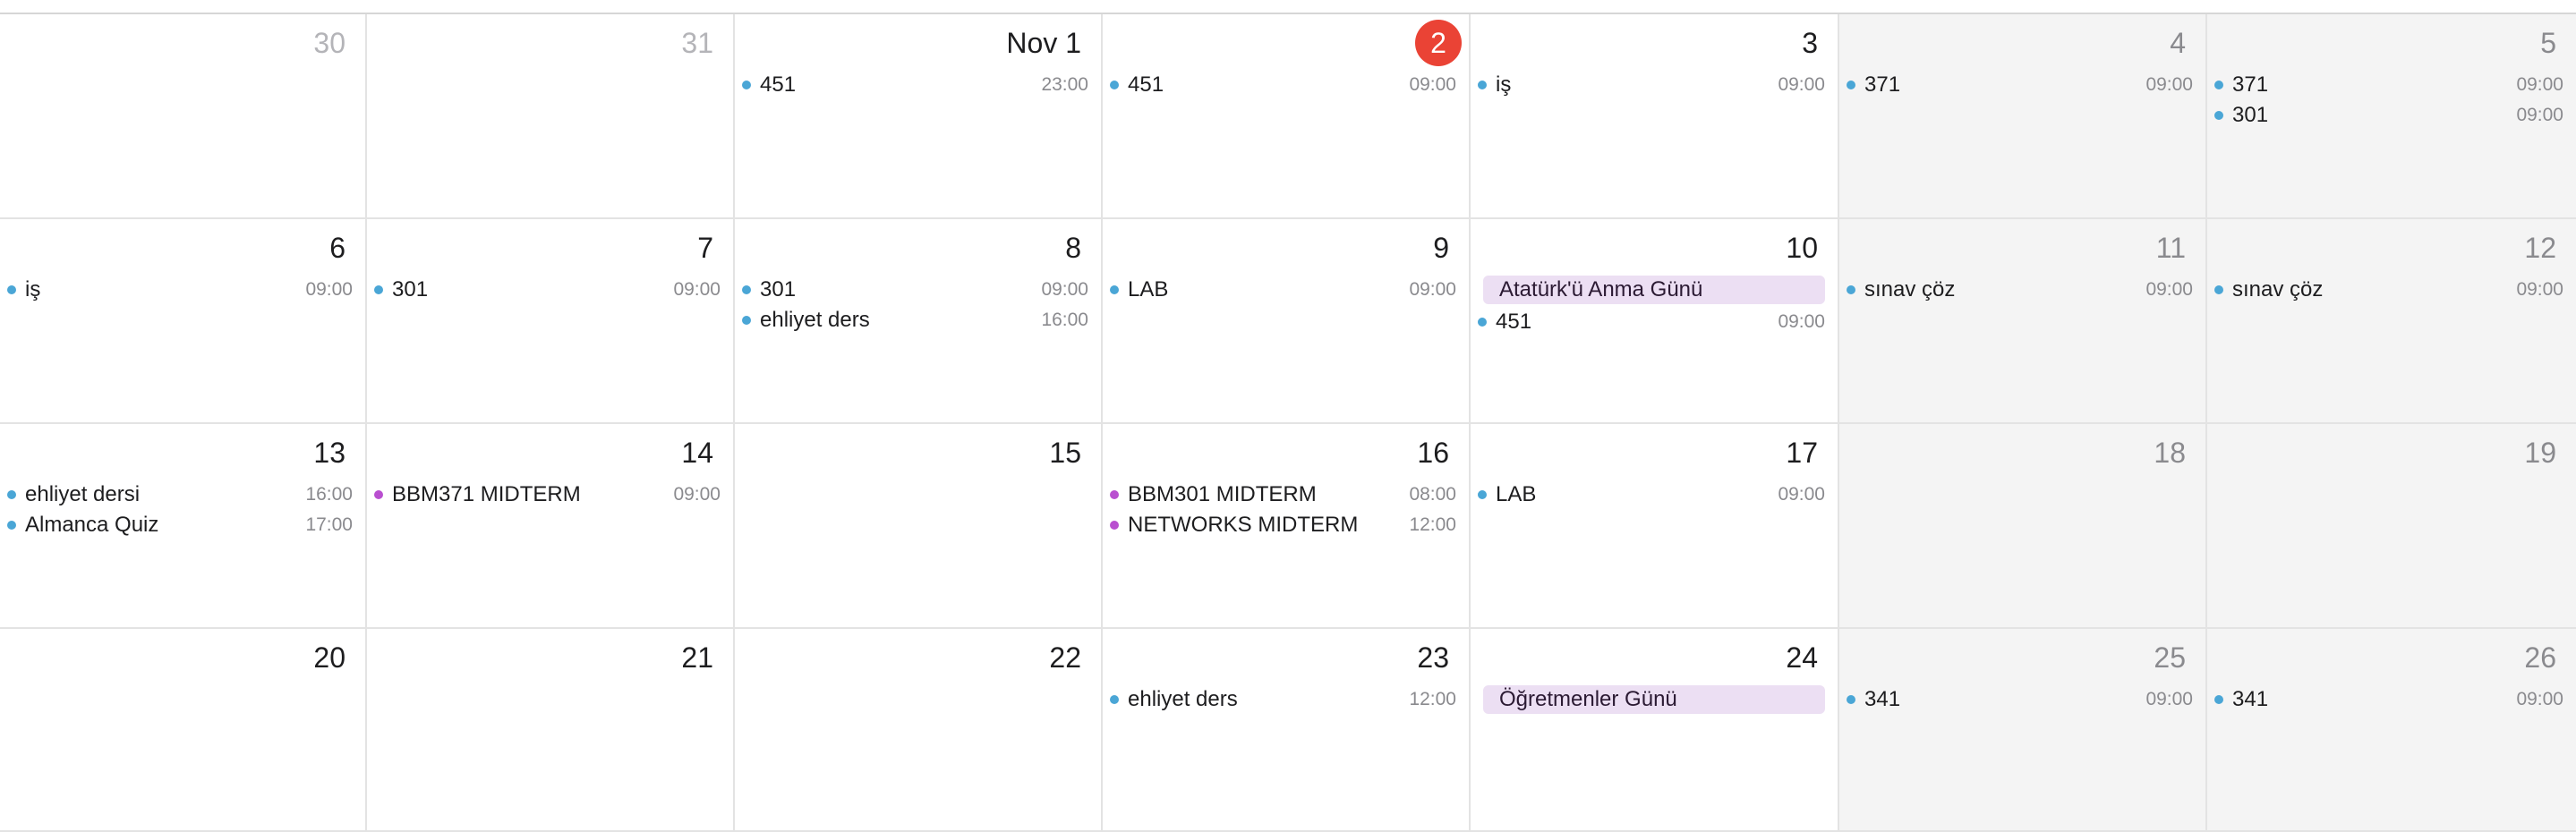  I want to click on day-cell: 3 iş 09:00, so click(1655, 116).